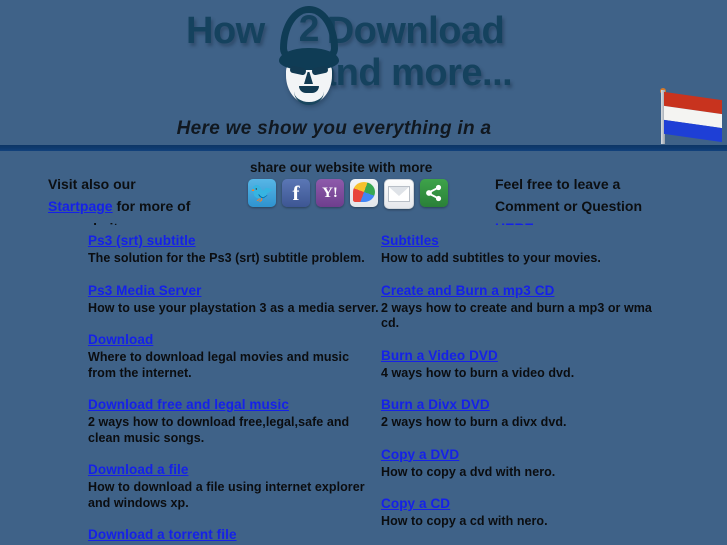 This screenshot has height=545, width=727. I want to click on link-download-a-file: Download a file, so click(138, 469).